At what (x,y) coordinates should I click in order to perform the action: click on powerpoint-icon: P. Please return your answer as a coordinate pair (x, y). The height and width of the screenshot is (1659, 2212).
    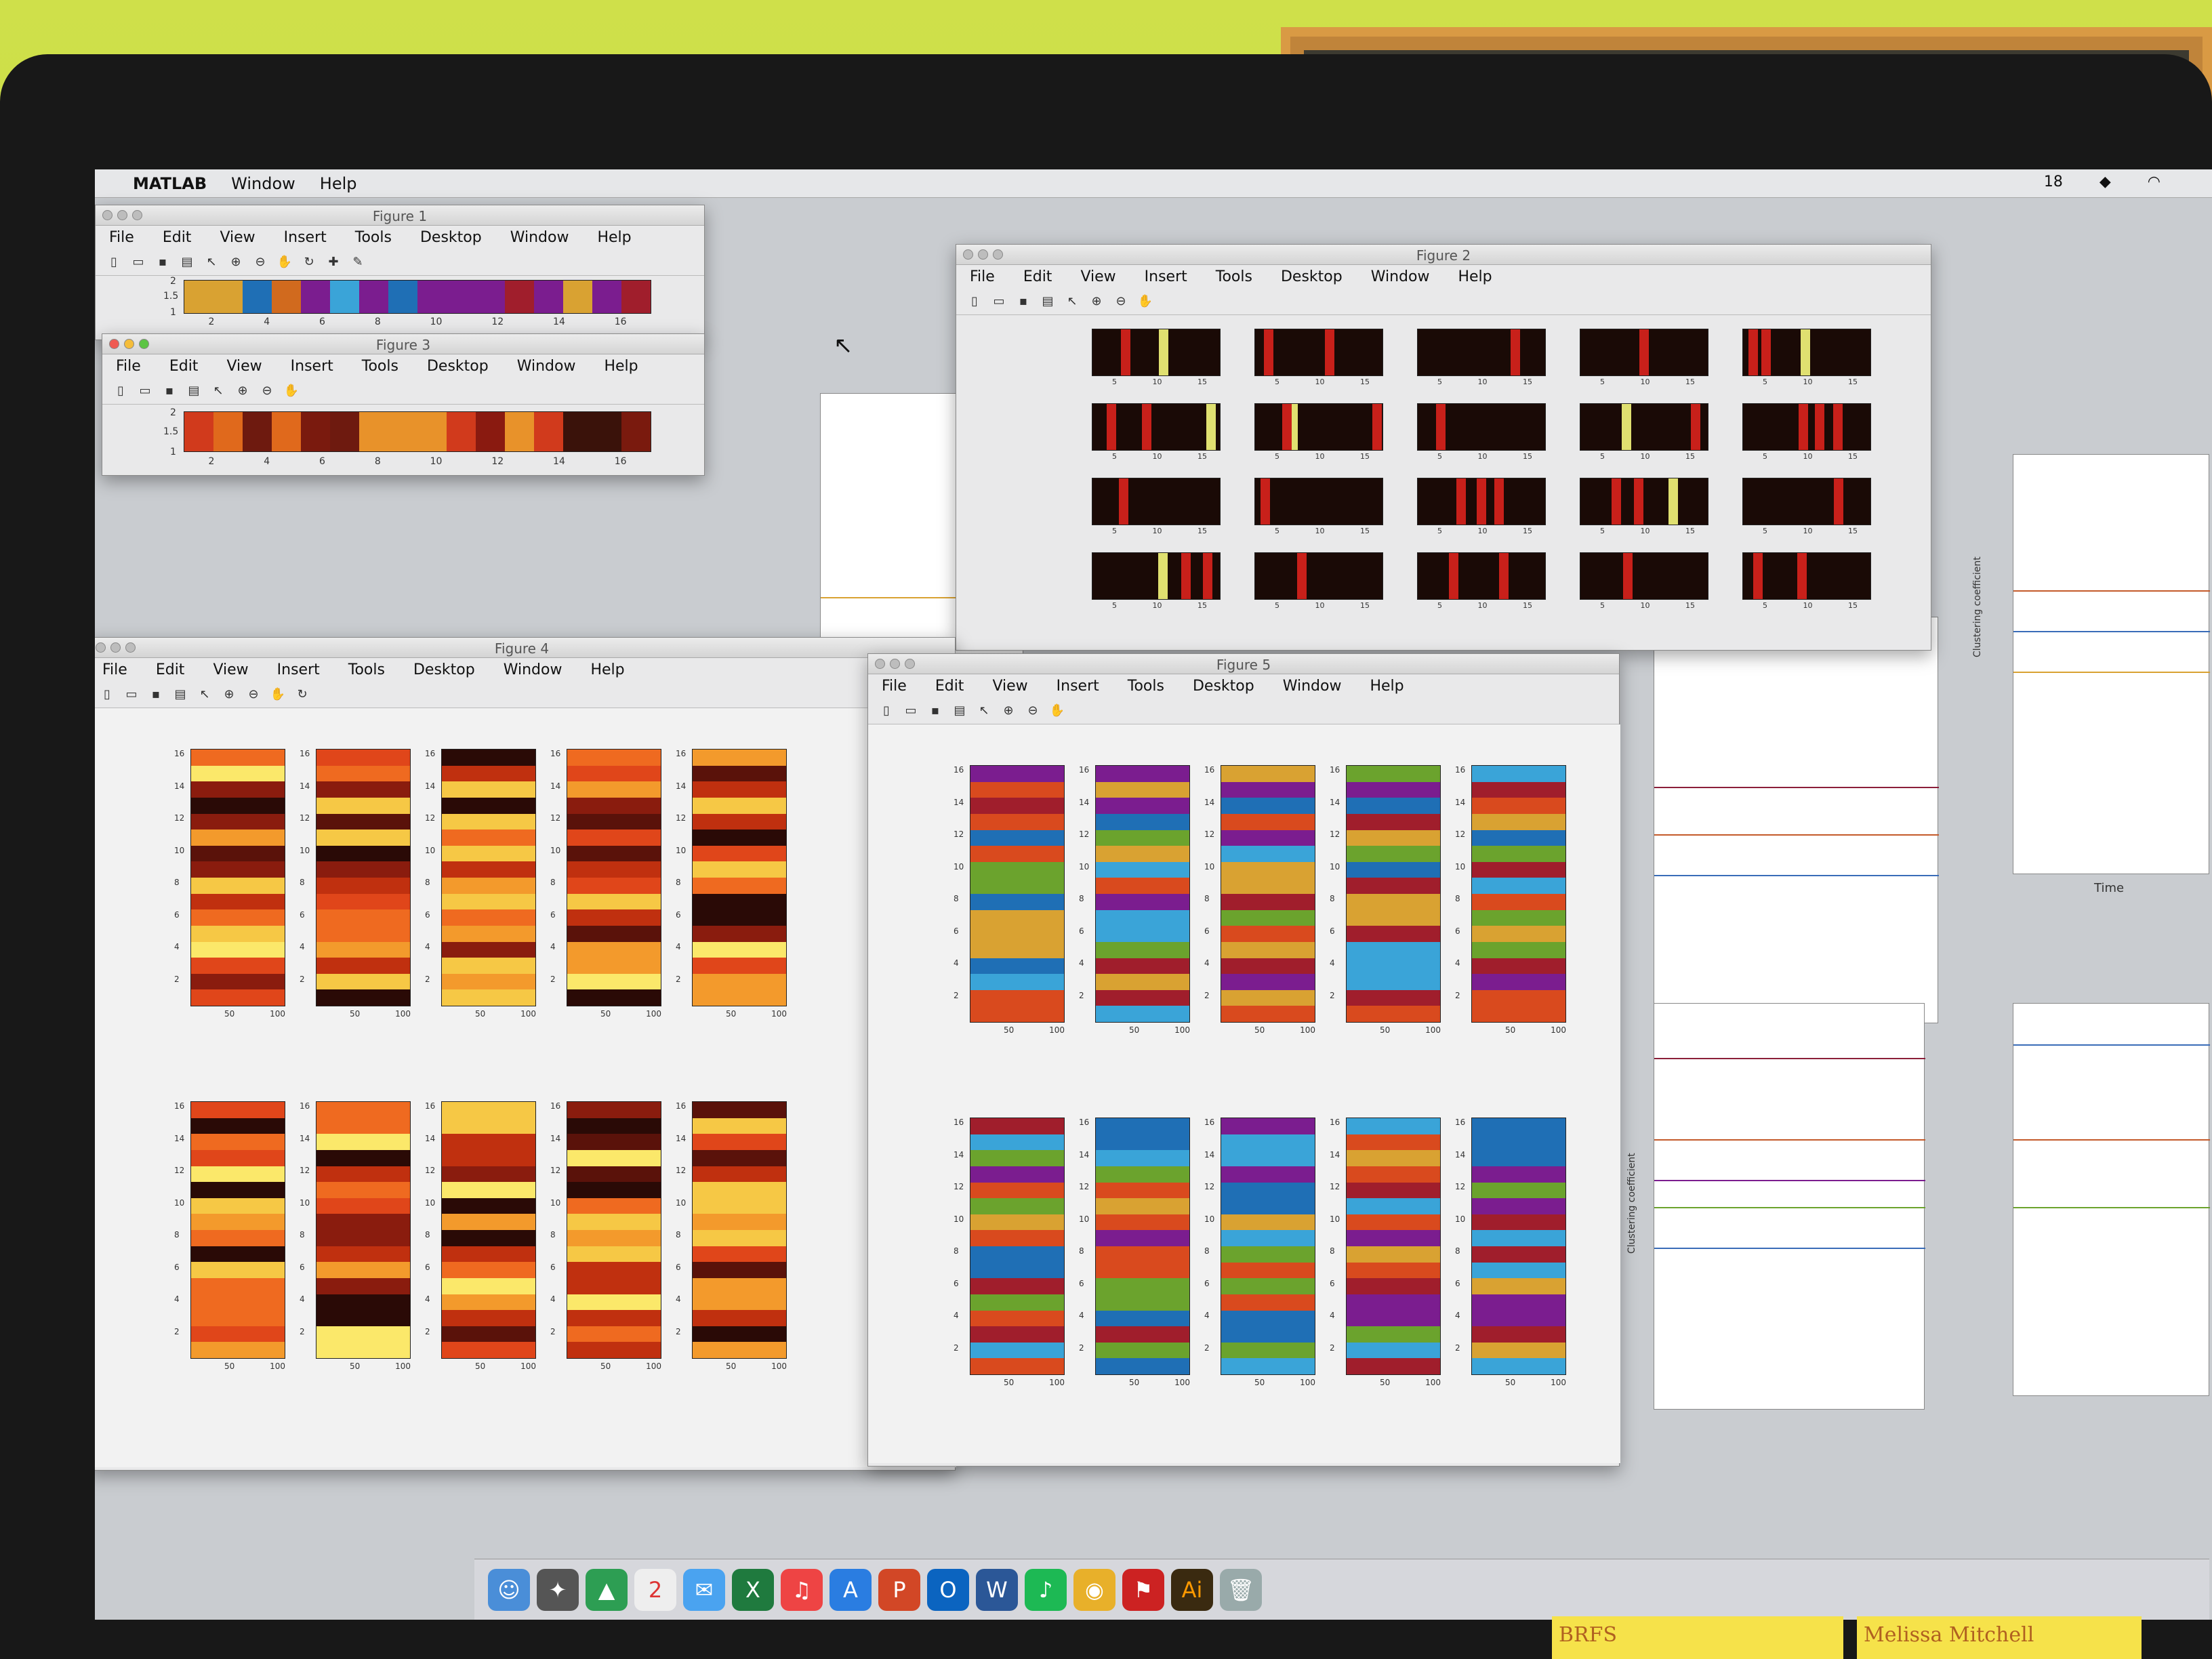
    Looking at the image, I should click on (899, 1590).